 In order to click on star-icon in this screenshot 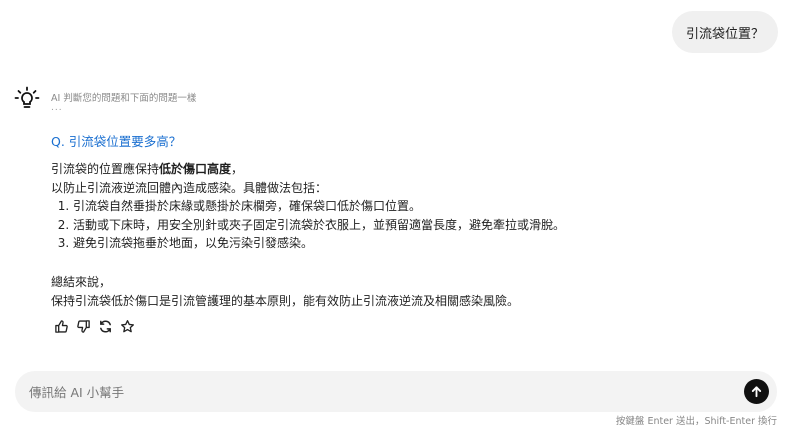, I will do `click(127, 326)`.